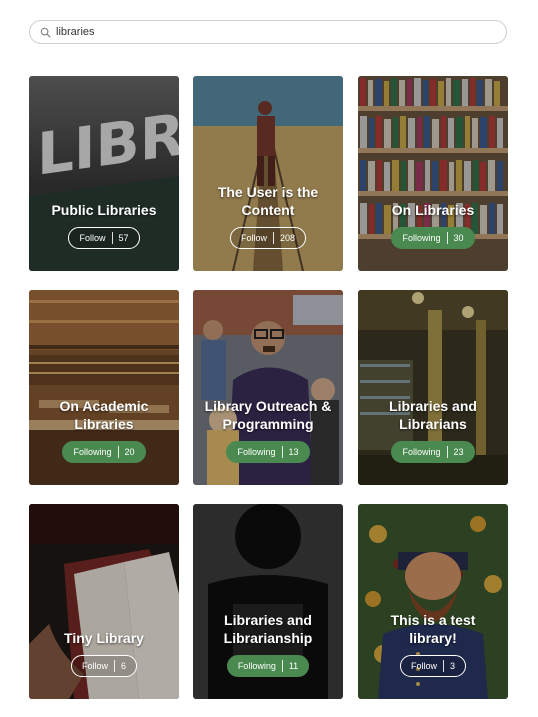 The height and width of the screenshot is (717, 538). I want to click on follow-button: Follow 3, so click(433, 666).